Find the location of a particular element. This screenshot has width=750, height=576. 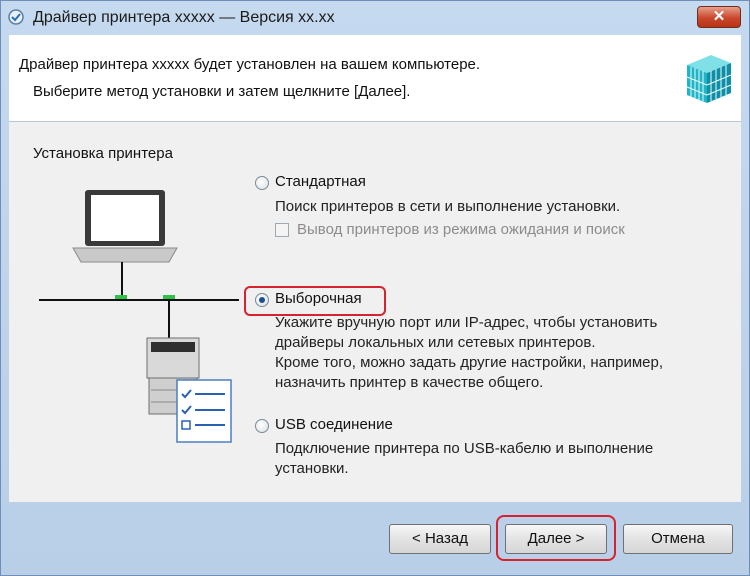

usb-radio is located at coordinates (262, 426).